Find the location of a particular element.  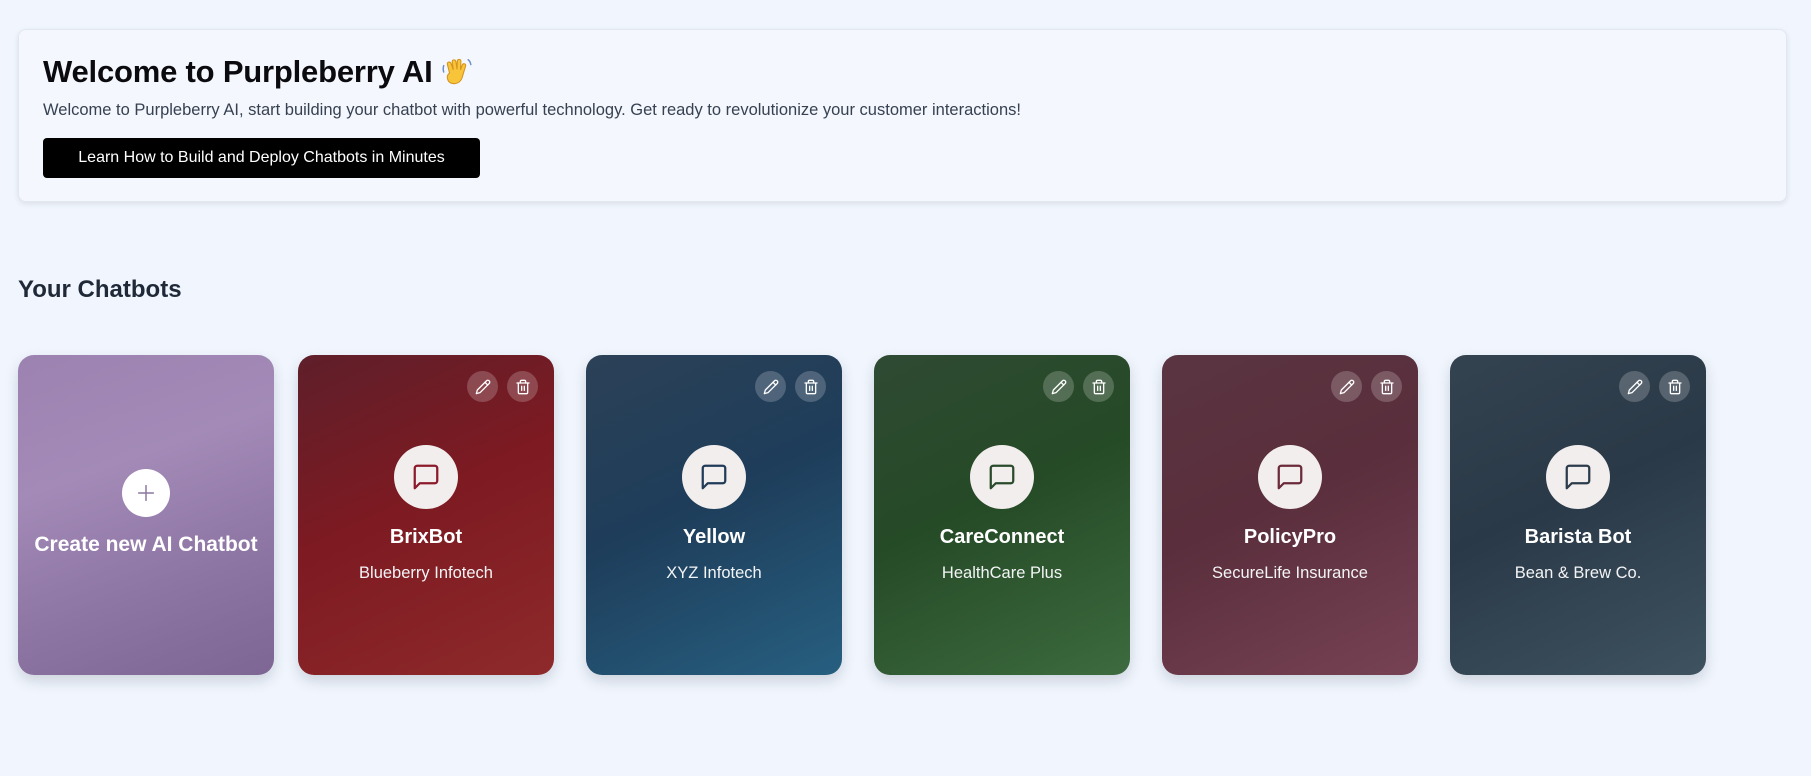

chatbot-card: CareConnect HealthCare Plus is located at coordinates (1002, 515).